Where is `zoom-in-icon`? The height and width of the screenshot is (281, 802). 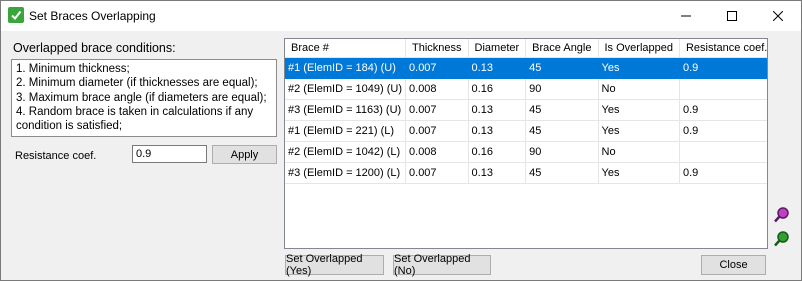 zoom-in-icon is located at coordinates (781, 214).